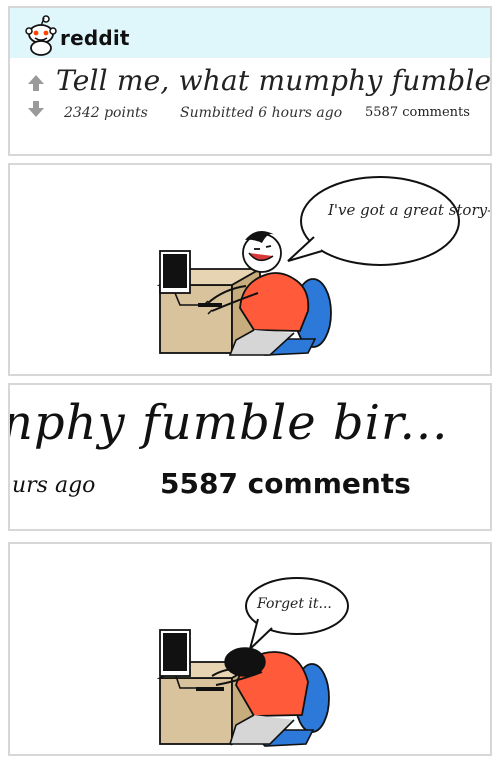  I want to click on excited-computer-user-illustration, so click(308, 266).